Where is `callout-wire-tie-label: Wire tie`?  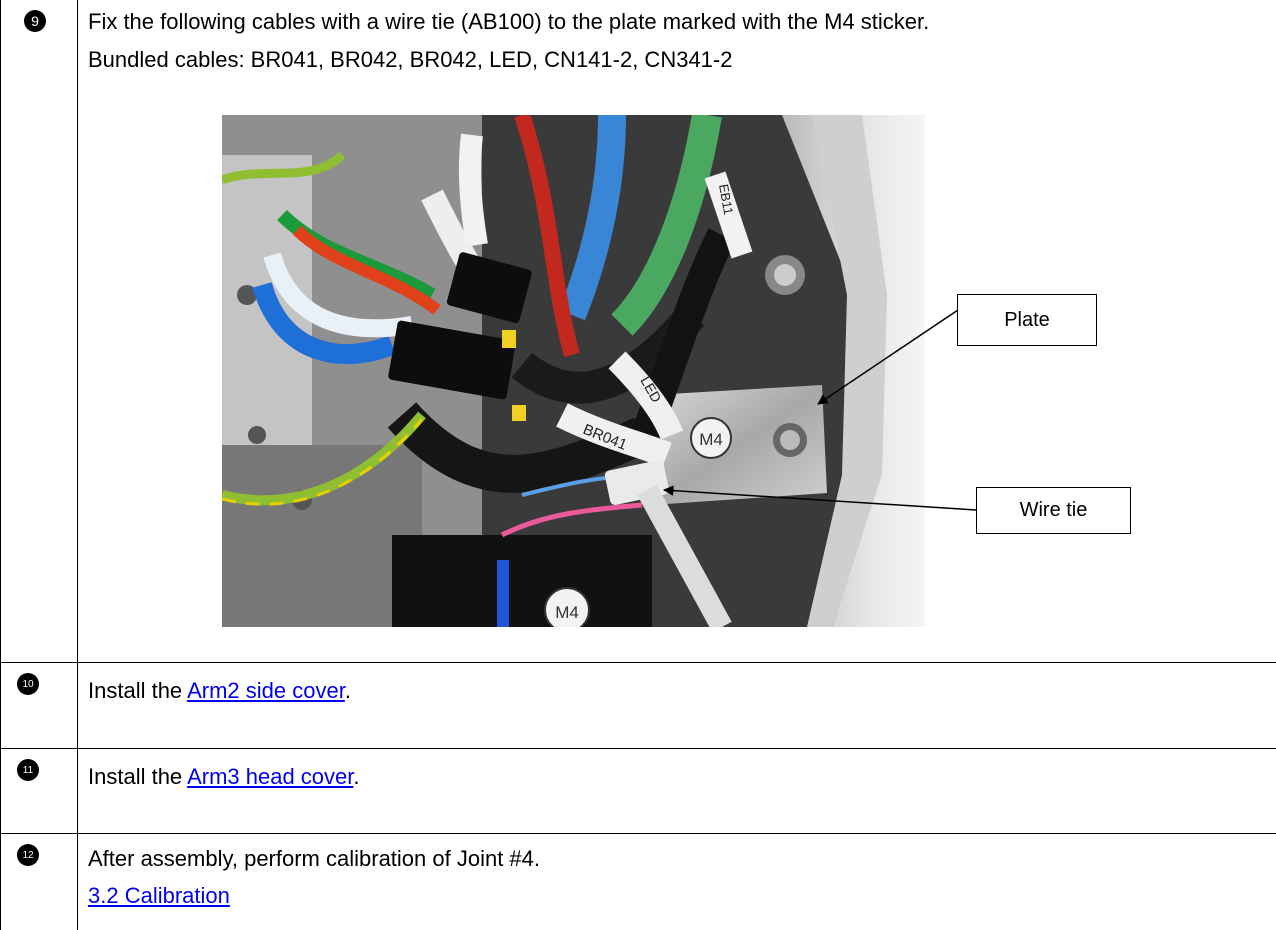 callout-wire-tie-label: Wire tie is located at coordinates (1053, 510).